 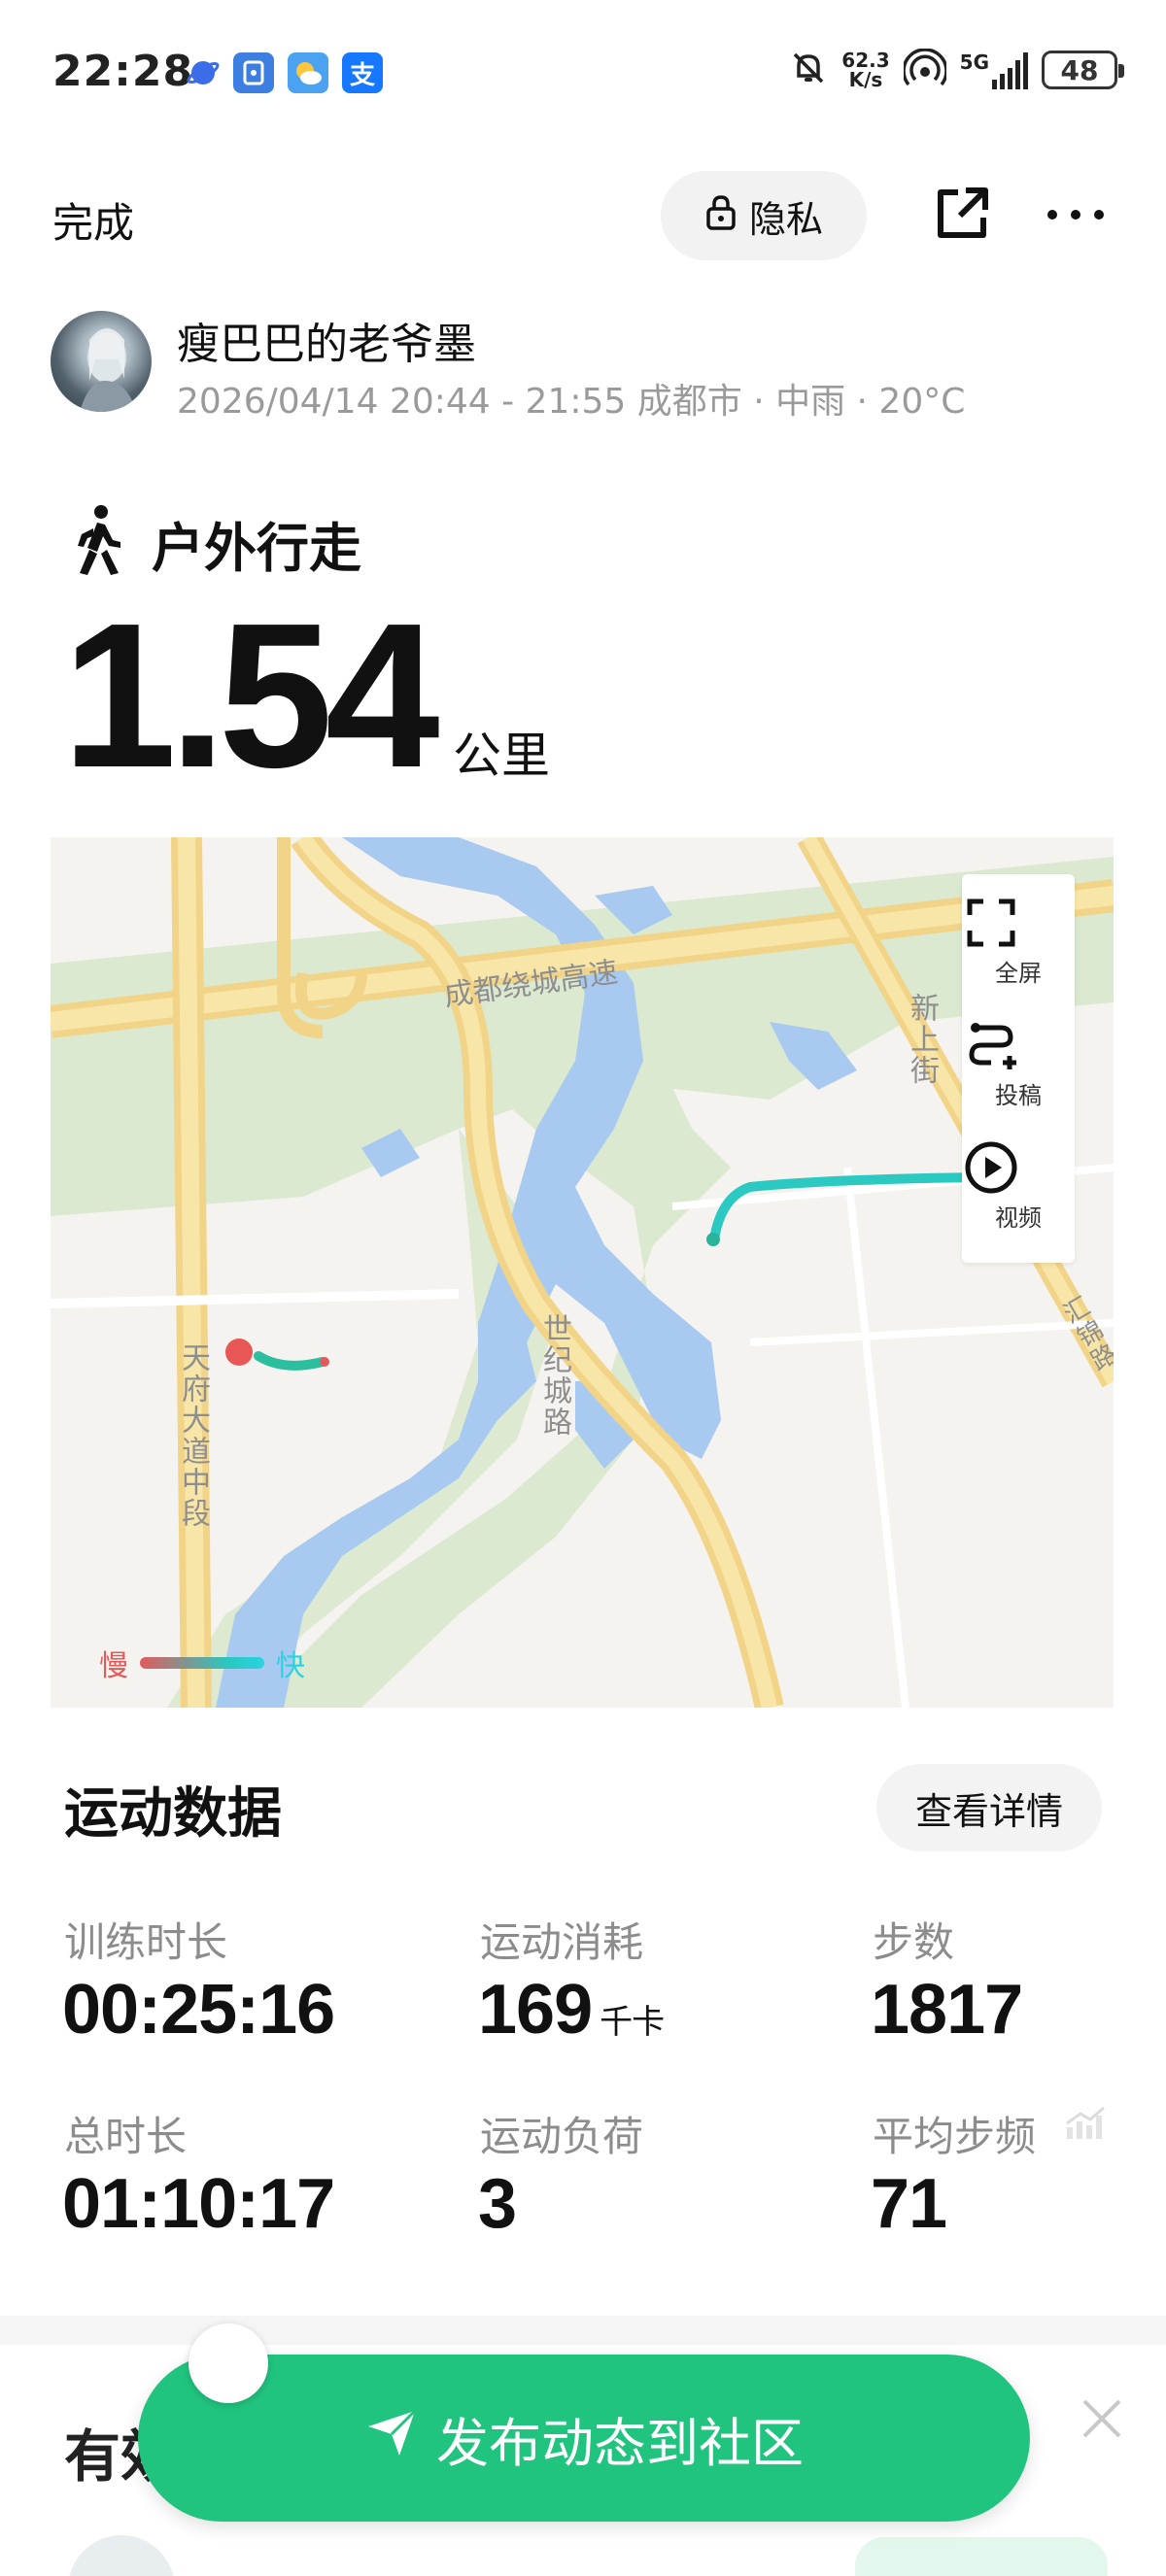 I want to click on stat-value-calories: 169 千卡, so click(x=571, y=2010).